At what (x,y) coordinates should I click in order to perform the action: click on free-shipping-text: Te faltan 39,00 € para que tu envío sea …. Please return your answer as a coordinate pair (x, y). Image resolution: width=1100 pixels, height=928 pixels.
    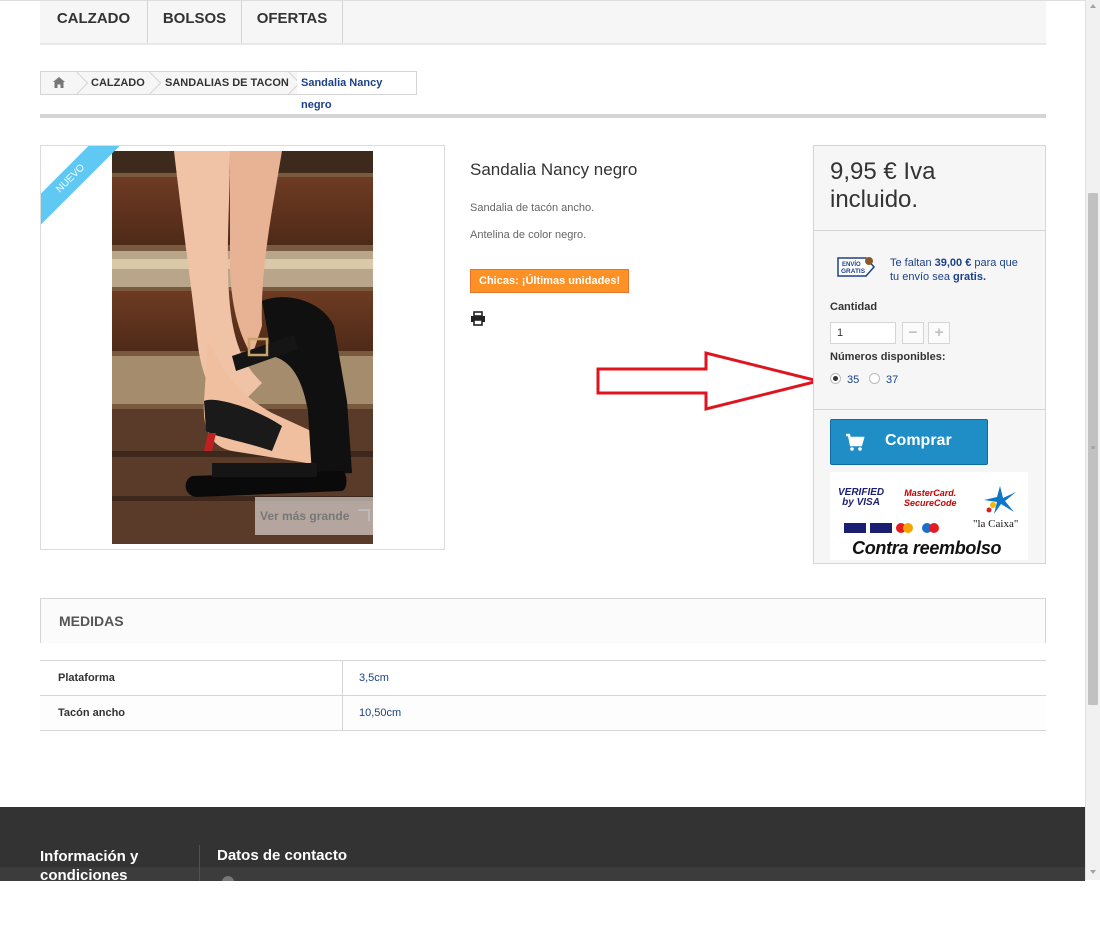
    Looking at the image, I should click on (960, 270).